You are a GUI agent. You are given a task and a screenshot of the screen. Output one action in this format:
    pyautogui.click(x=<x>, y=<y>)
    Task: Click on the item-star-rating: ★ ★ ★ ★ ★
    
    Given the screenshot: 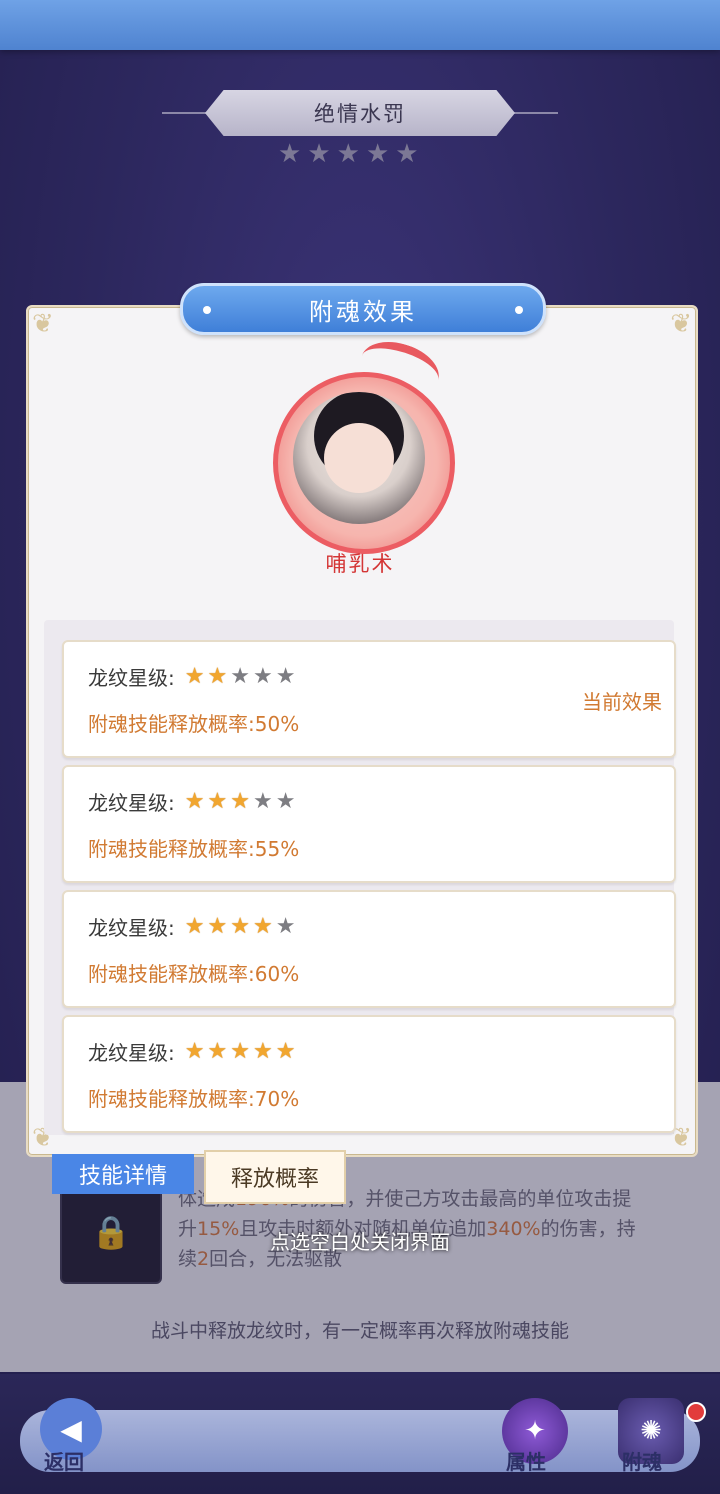 What is the action you would take?
    pyautogui.click(x=348, y=154)
    